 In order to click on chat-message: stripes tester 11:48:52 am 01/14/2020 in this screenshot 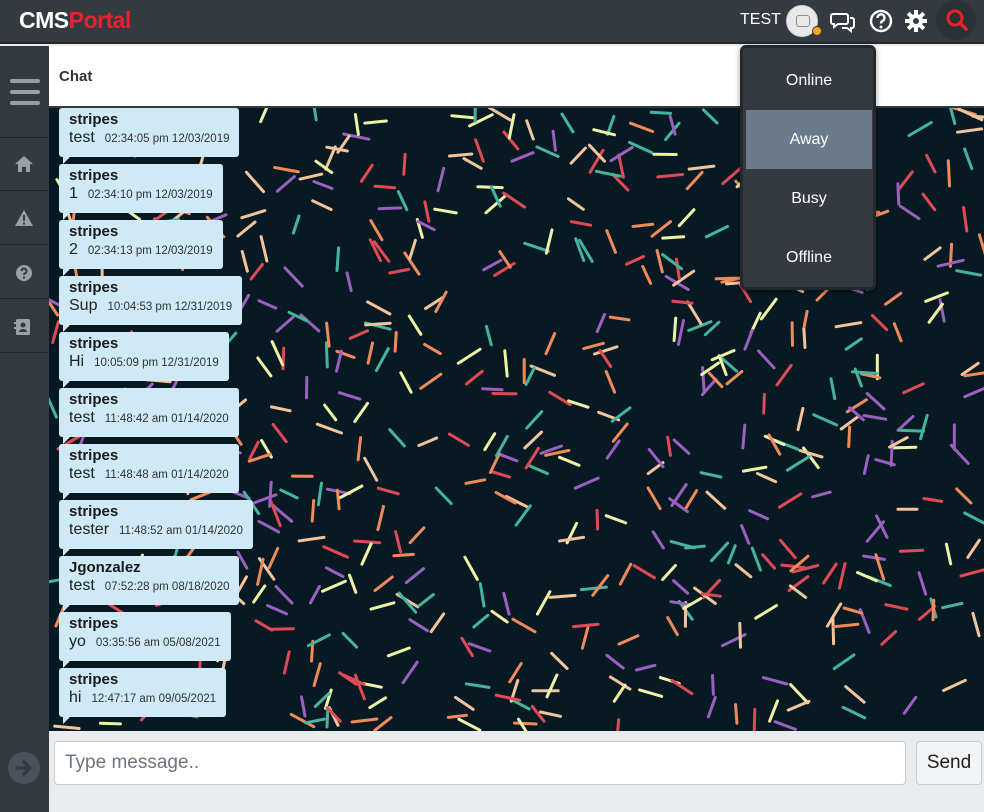, I will do `click(156, 528)`.